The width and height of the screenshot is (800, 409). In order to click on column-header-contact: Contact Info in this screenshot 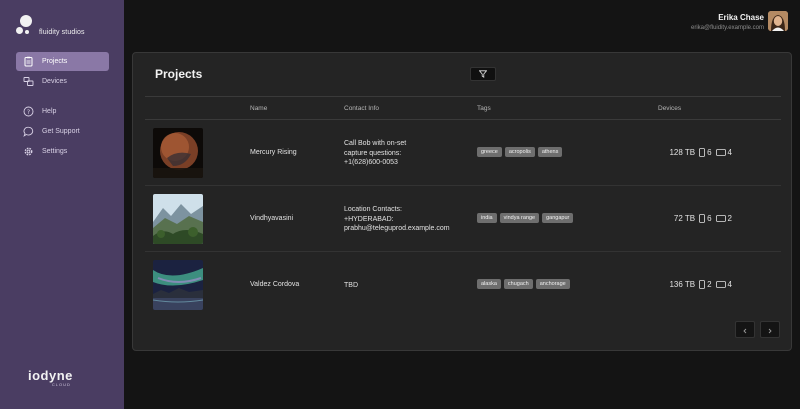, I will do `click(361, 108)`.